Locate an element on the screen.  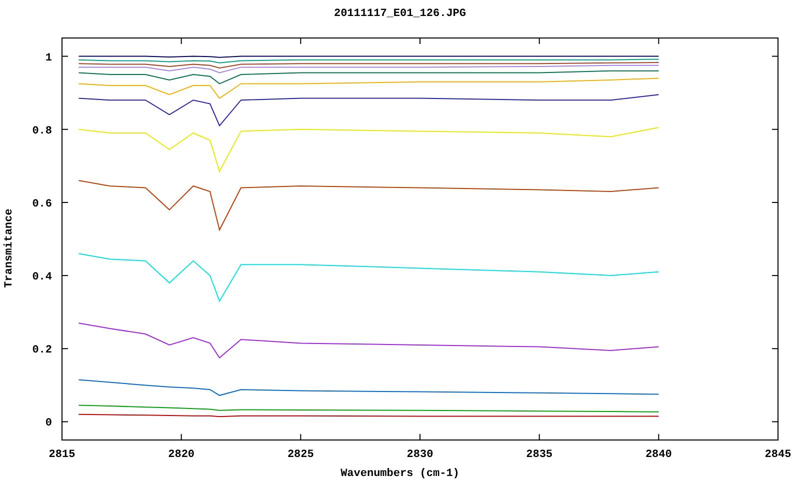
tick-label: 0.2 is located at coordinates (42, 350).